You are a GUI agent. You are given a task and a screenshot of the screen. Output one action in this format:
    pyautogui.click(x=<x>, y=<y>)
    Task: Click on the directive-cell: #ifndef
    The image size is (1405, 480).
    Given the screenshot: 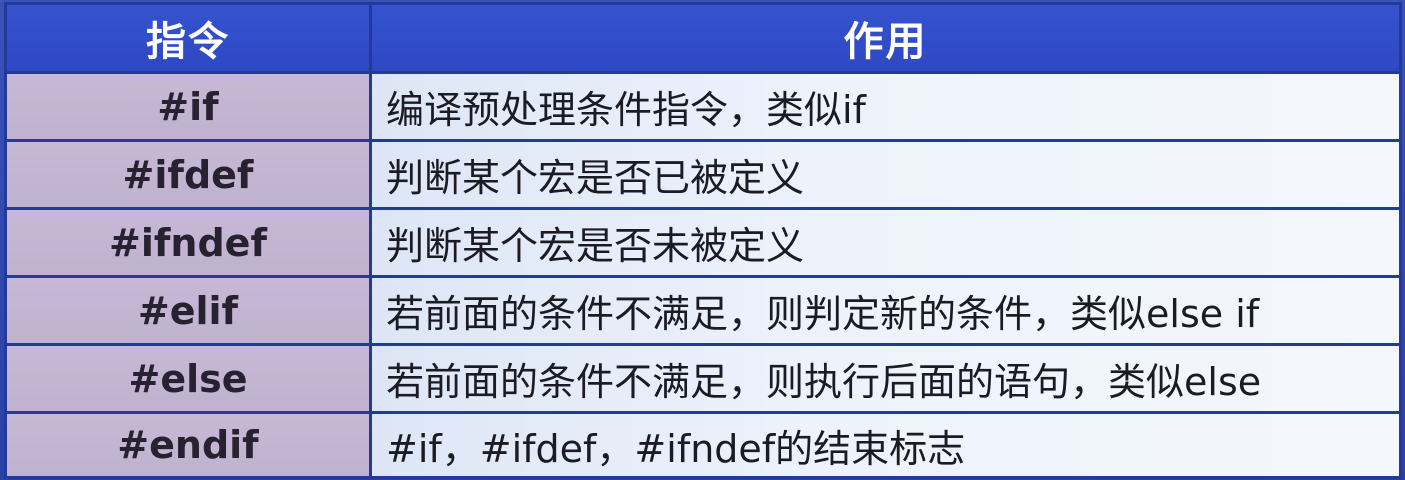 What is the action you would take?
    pyautogui.click(x=189, y=244)
    